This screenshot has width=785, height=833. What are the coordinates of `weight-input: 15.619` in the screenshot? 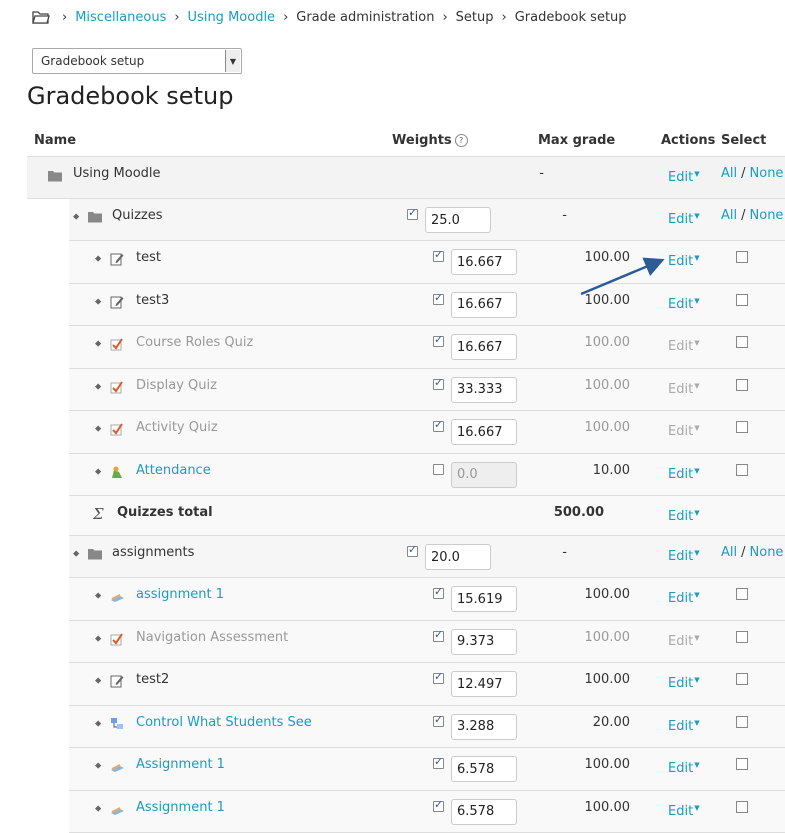 It's located at (484, 599).